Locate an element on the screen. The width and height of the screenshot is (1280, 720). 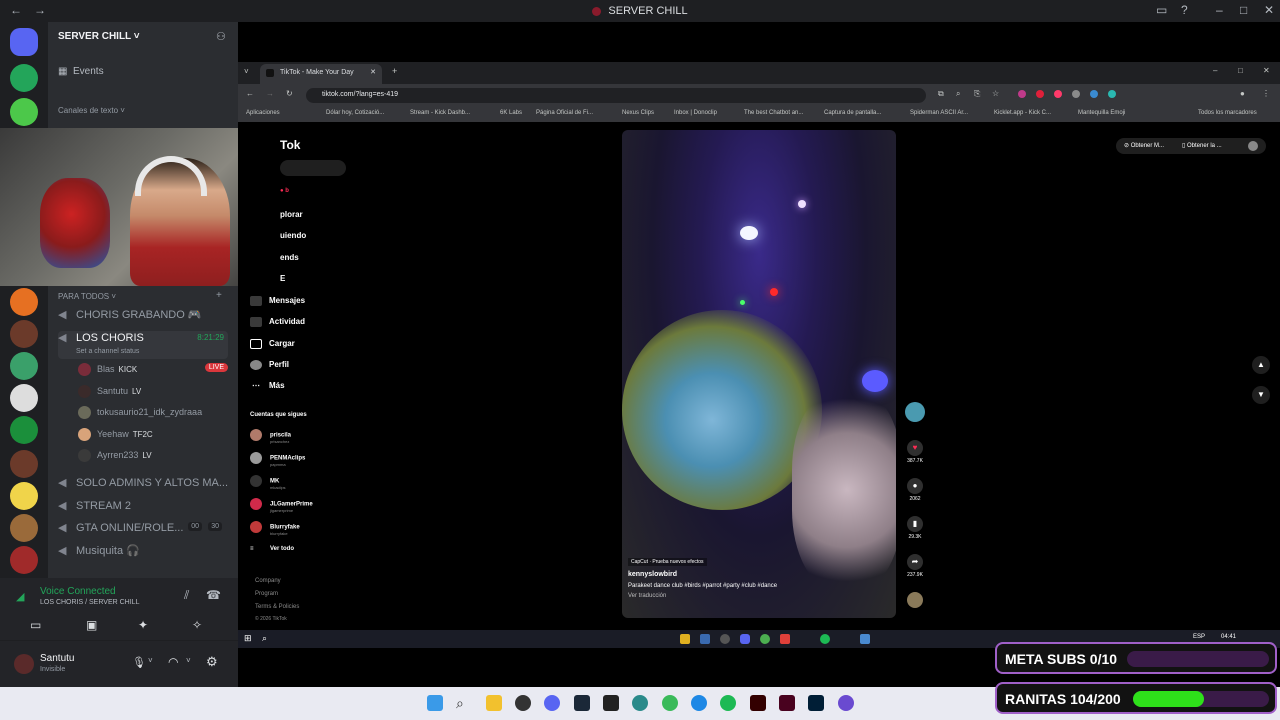
close-tab-icon: ✕ is located at coordinates (373, 72).